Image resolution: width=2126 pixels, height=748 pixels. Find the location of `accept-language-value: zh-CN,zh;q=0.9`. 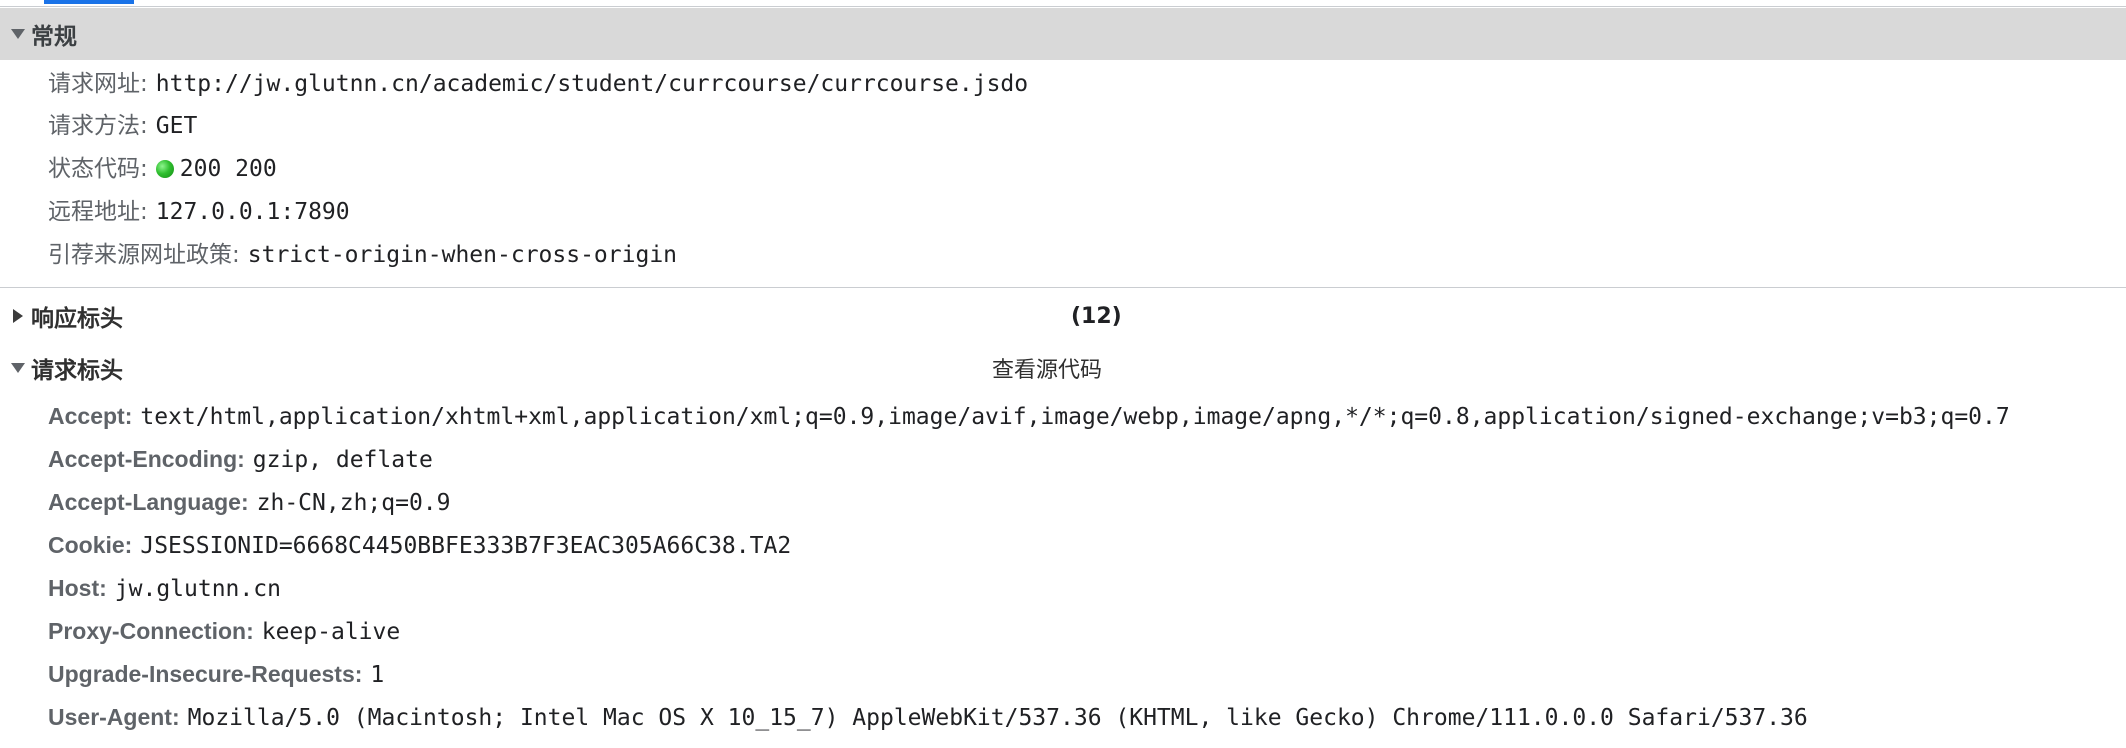

accept-language-value: zh-CN,zh;q=0.9 is located at coordinates (353, 503).